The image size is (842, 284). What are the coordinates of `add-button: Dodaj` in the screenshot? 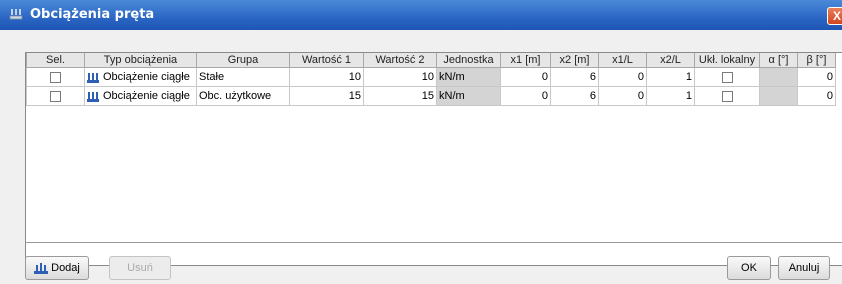 It's located at (57, 268).